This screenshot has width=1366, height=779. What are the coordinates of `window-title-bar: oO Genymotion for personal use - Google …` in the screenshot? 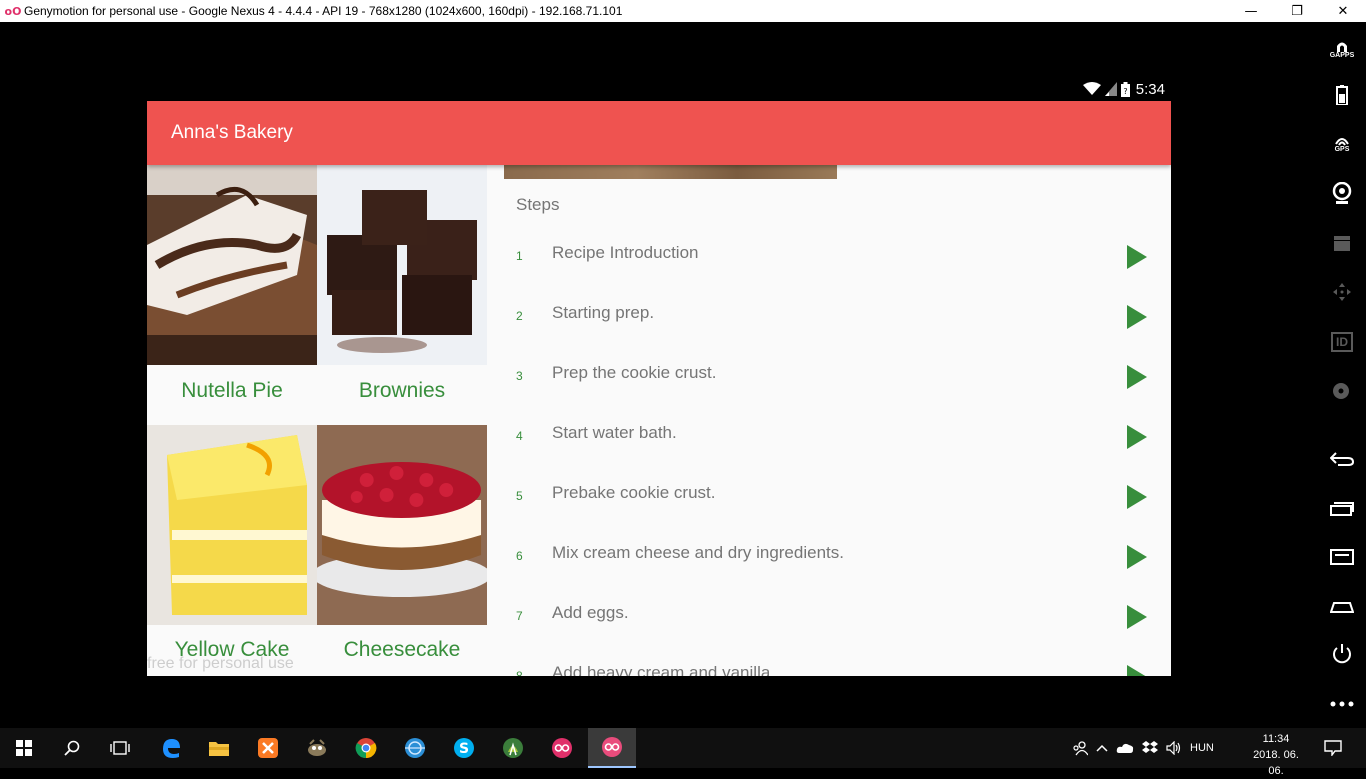 It's located at (683, 11).